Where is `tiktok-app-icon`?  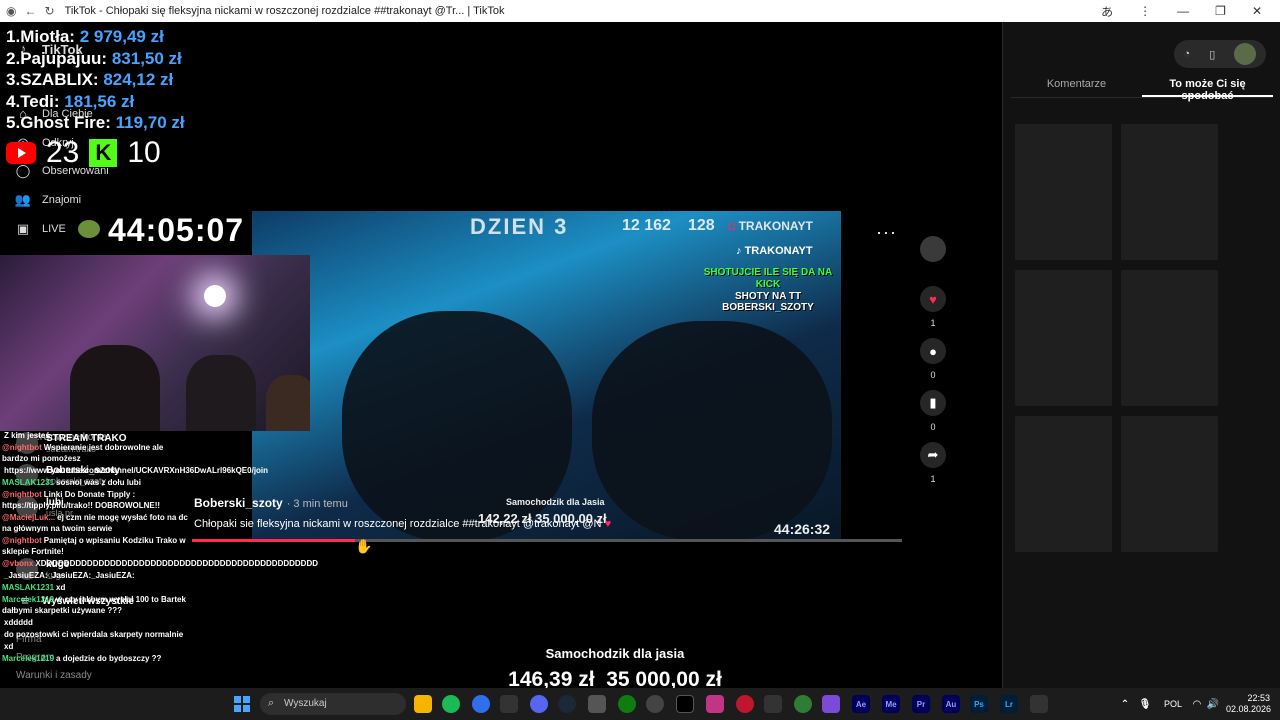 tiktok-app-icon is located at coordinates (685, 704).